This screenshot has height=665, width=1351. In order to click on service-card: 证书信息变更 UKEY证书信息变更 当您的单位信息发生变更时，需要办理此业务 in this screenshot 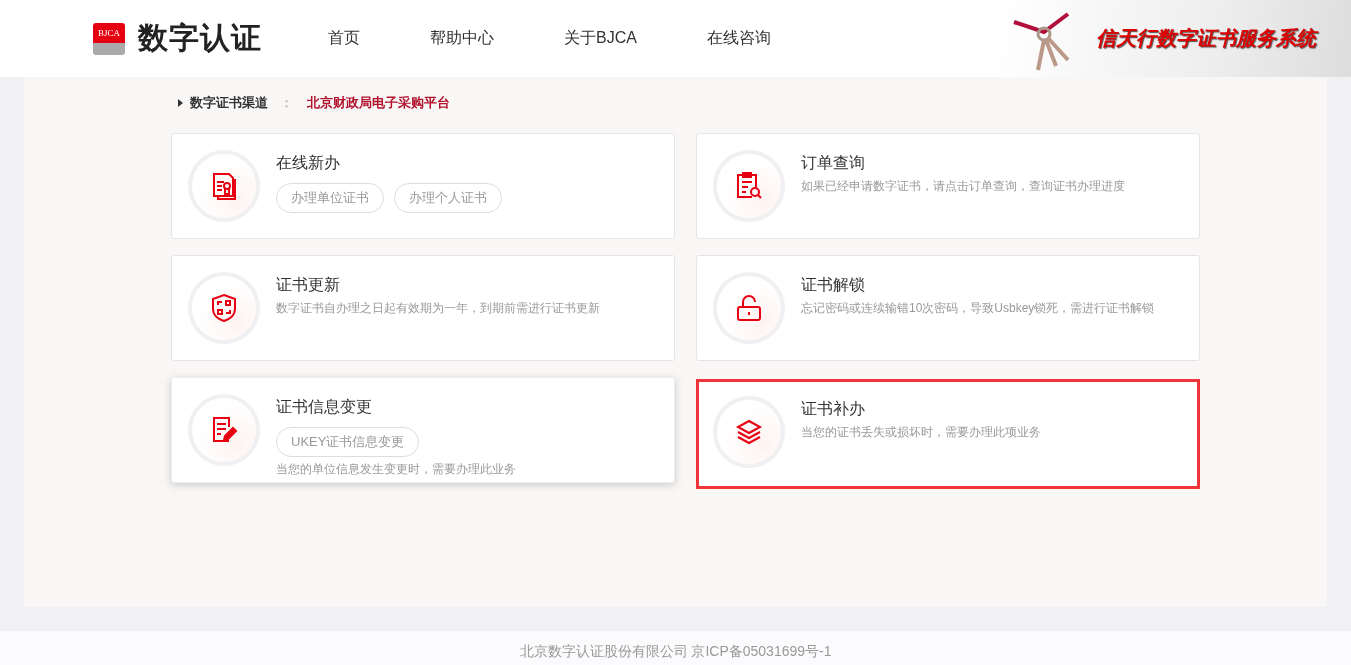, I will do `click(423, 430)`.